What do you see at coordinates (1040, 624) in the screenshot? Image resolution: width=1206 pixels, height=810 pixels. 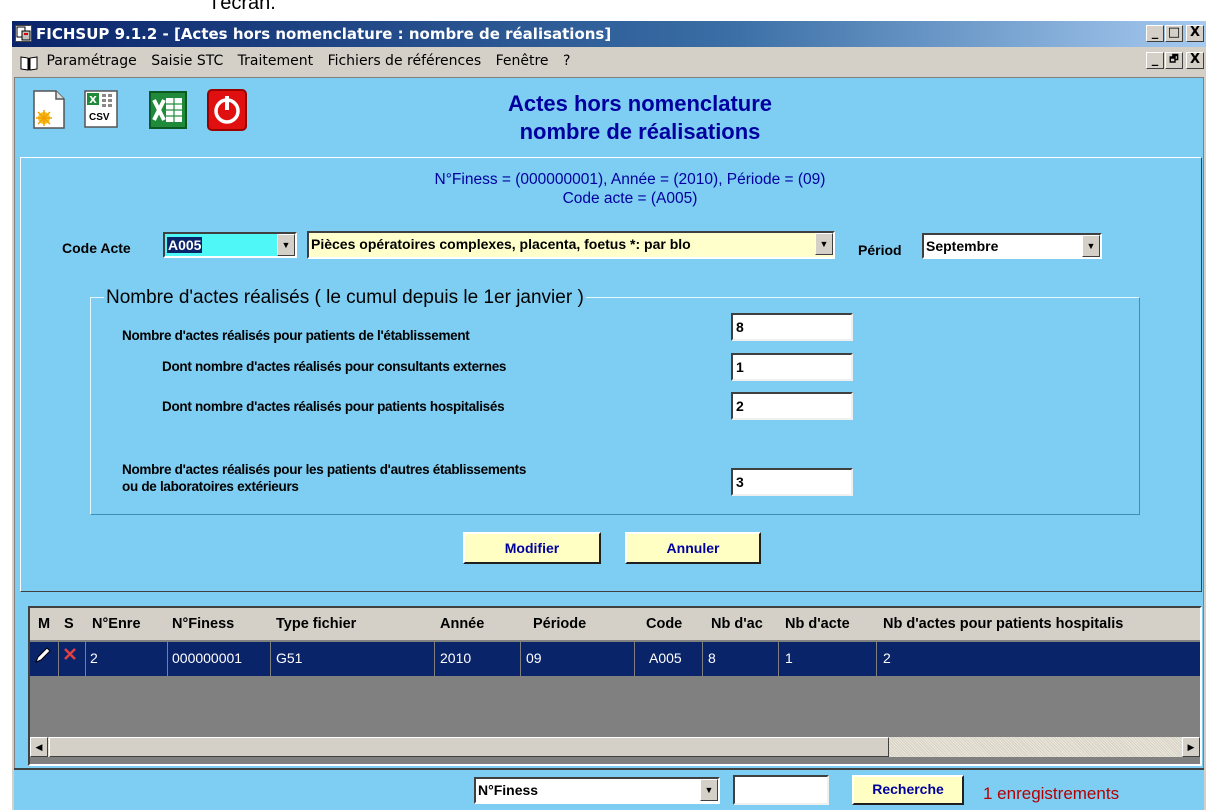 I see `col-header-nb3: Nb d'actes pour patients hospitalis` at bounding box center [1040, 624].